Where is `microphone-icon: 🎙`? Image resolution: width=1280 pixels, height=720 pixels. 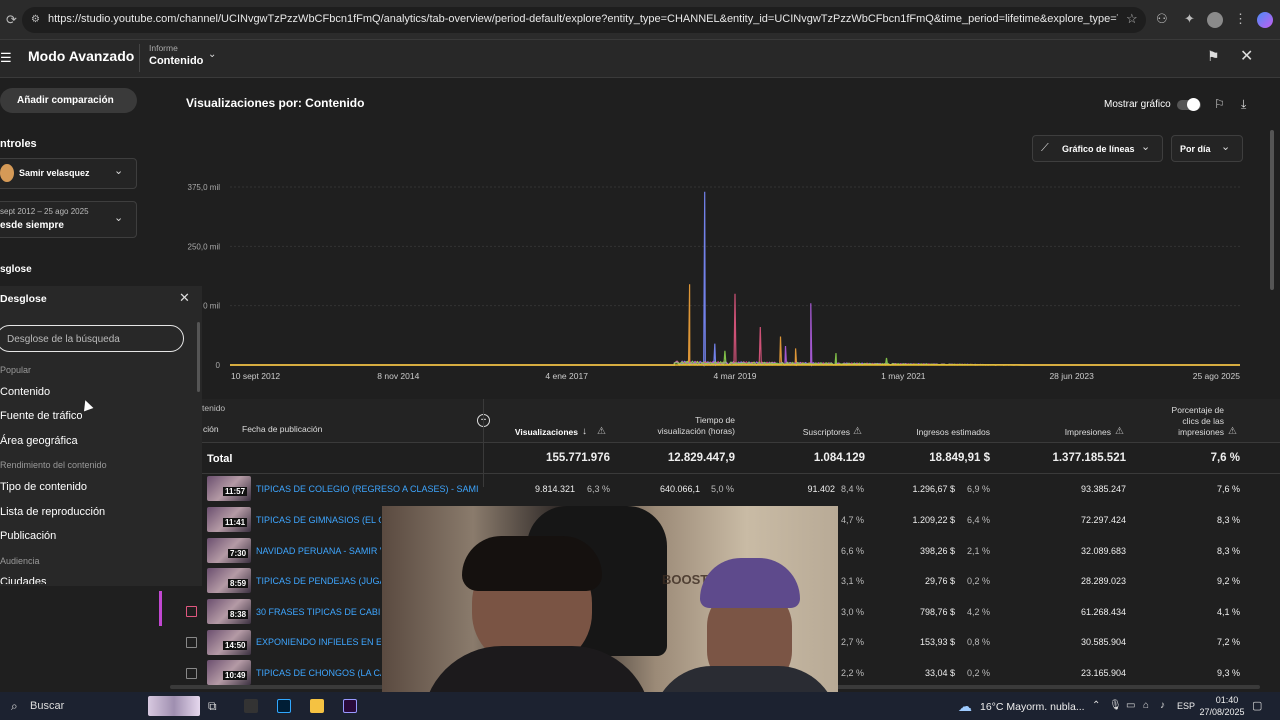 microphone-icon: 🎙 is located at coordinates (1115, 705).